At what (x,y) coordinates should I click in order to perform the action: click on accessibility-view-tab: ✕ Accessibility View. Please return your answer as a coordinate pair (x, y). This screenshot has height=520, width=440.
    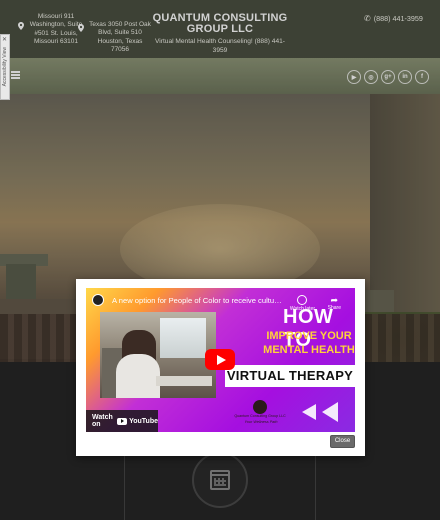
    Looking at the image, I should click on (5, 67).